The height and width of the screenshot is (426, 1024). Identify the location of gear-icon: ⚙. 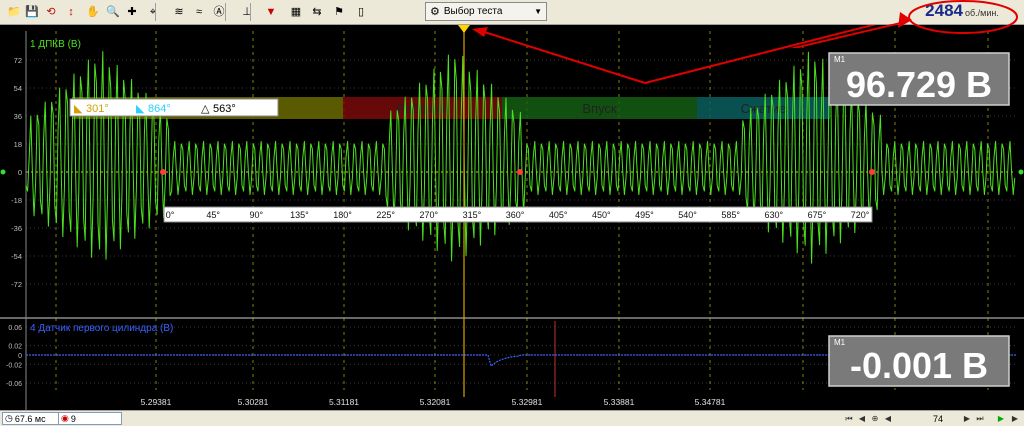
(435, 12).